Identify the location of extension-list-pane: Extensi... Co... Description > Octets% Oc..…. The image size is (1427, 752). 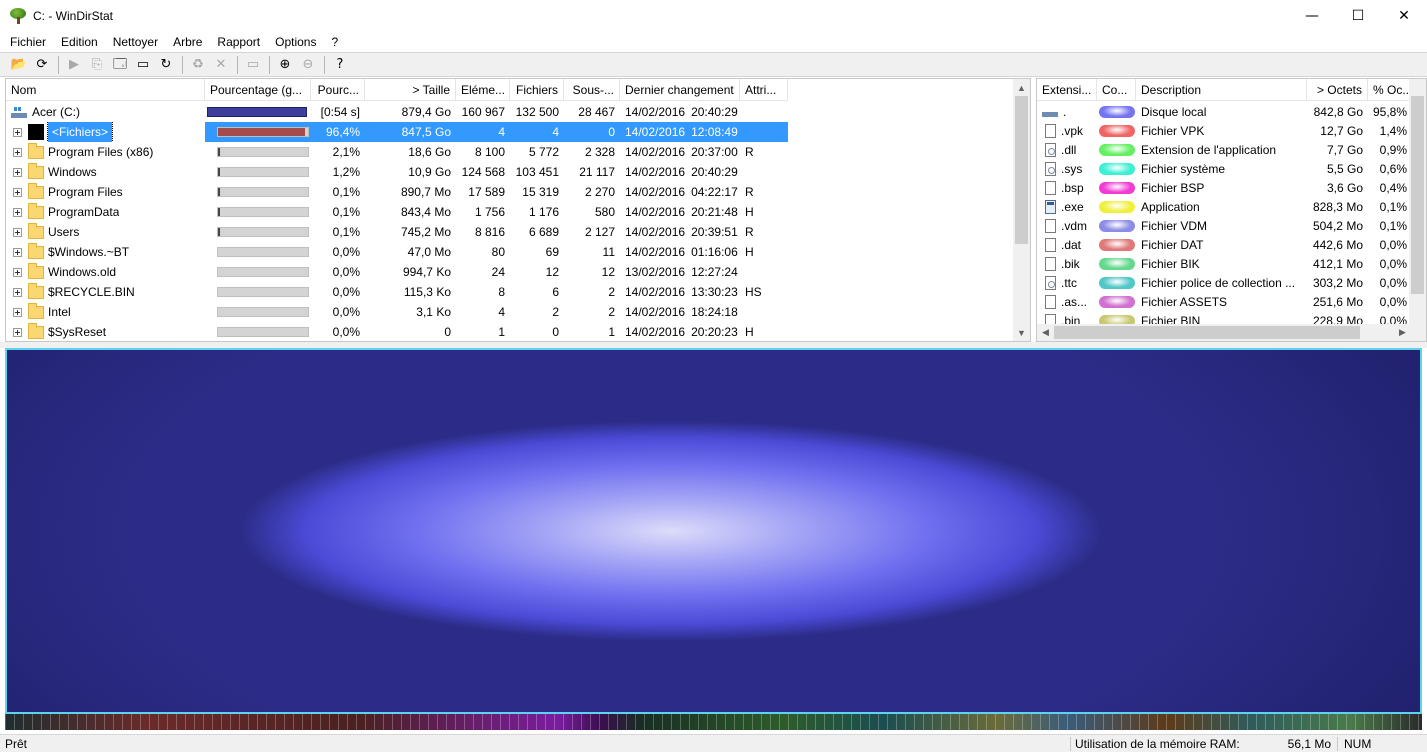
(1231, 210).